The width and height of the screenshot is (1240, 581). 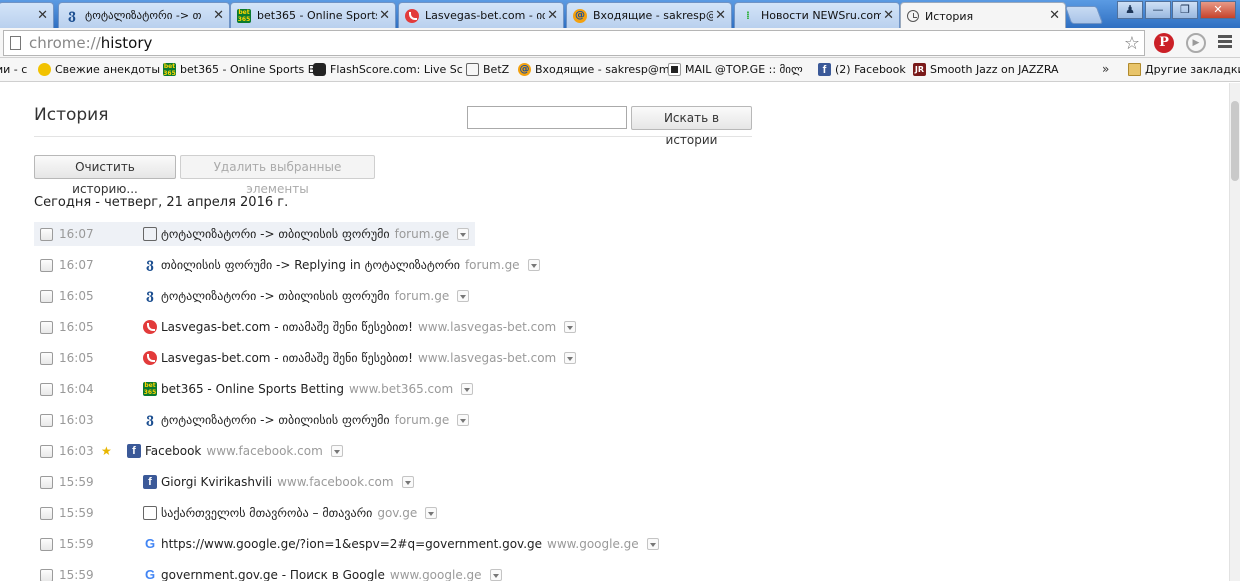 I want to click on bookmarks-overflow-button: », so click(x=1105, y=69).